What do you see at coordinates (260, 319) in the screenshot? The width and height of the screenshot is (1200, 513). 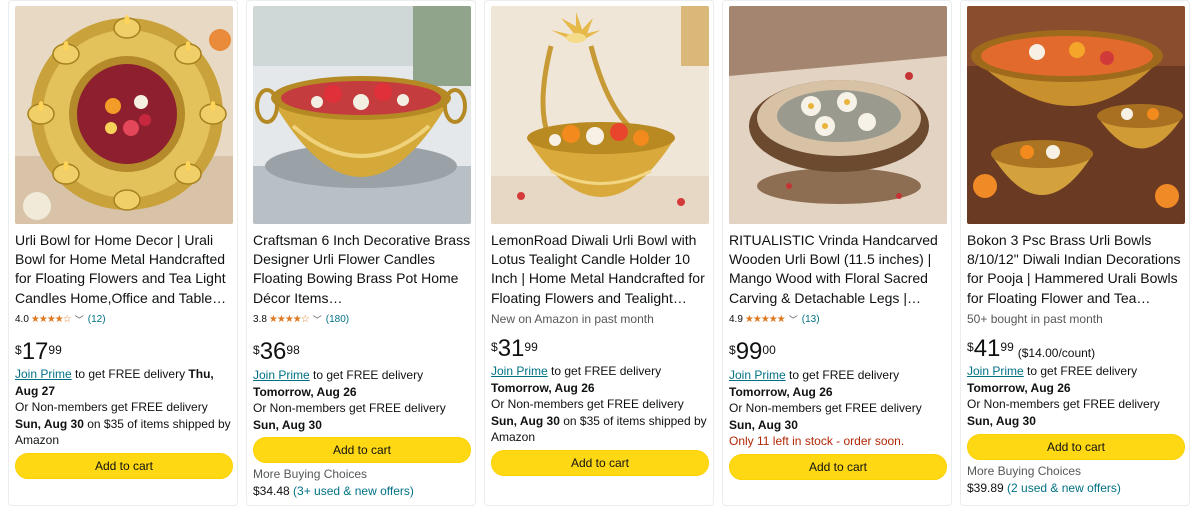 I see `rating-value: 3.8` at bounding box center [260, 319].